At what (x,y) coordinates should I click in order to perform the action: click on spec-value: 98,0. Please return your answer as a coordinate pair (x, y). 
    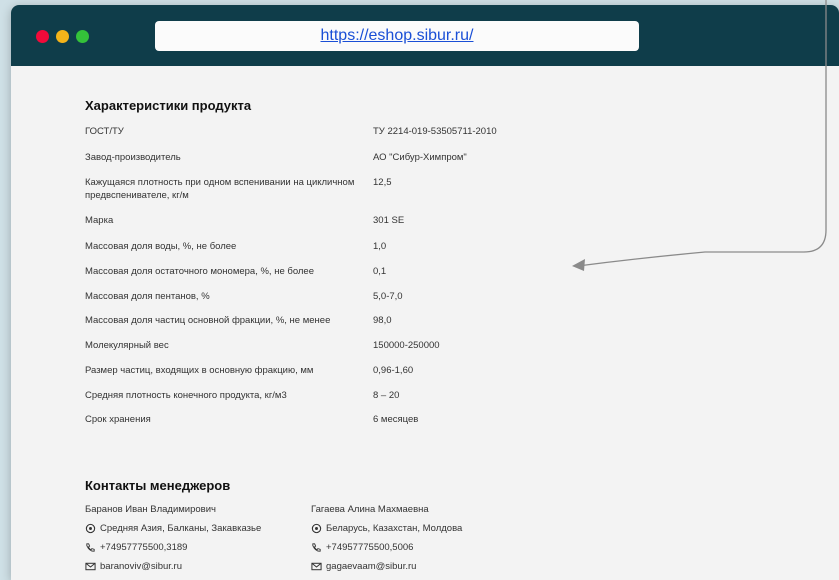
    Looking at the image, I should click on (382, 320).